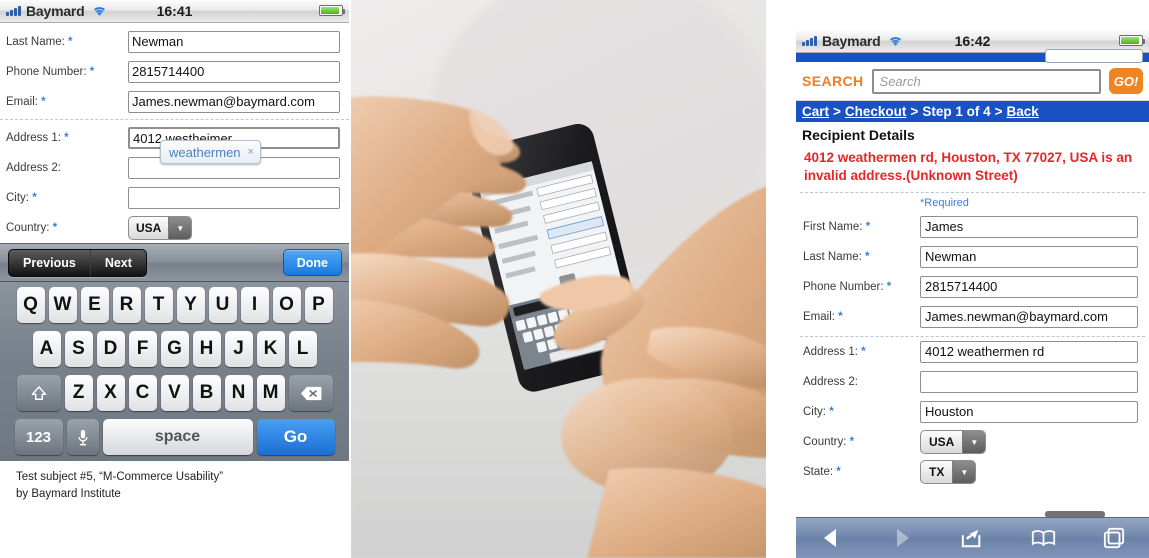 This screenshot has height=558, width=1149. I want to click on page-top-accent-bar, so click(972, 56).